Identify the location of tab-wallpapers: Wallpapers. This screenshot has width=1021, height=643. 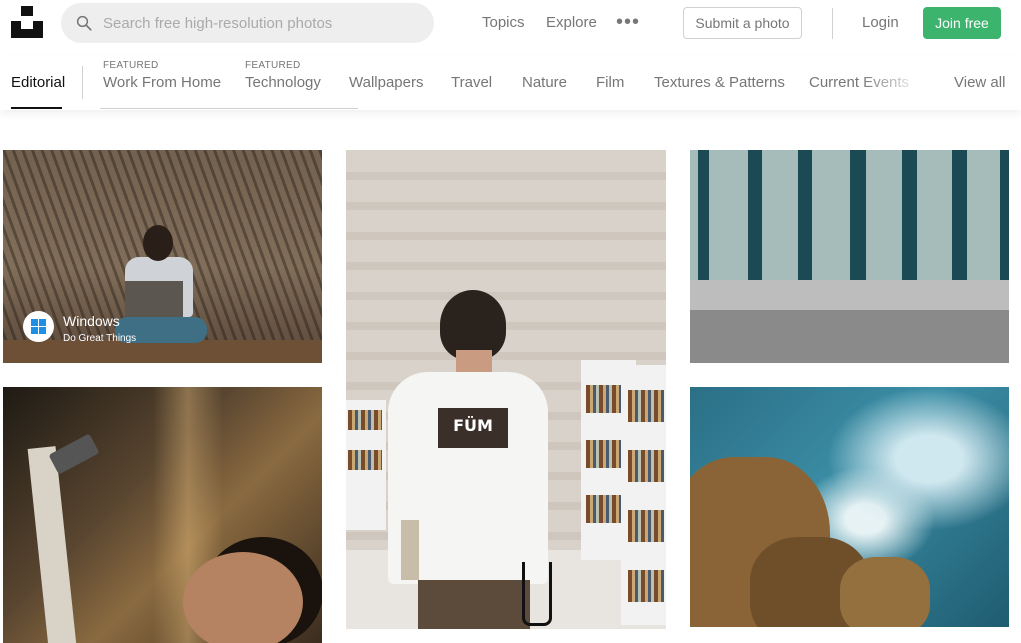
(386, 82).